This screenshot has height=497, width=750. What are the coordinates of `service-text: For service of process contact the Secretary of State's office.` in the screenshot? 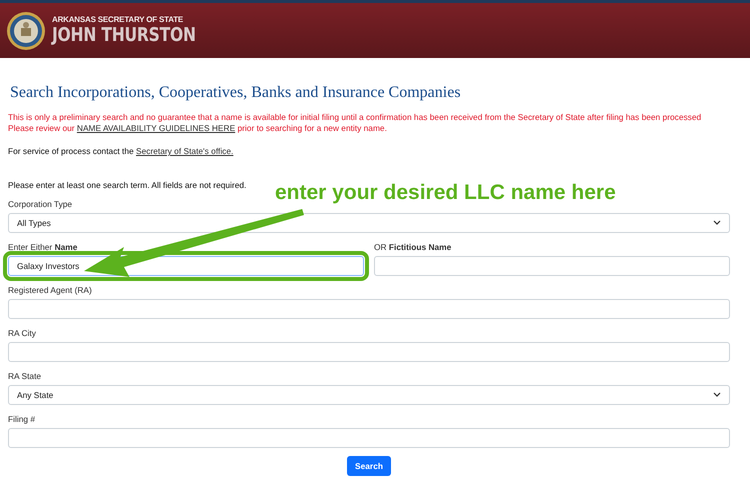 It's located at (121, 151).